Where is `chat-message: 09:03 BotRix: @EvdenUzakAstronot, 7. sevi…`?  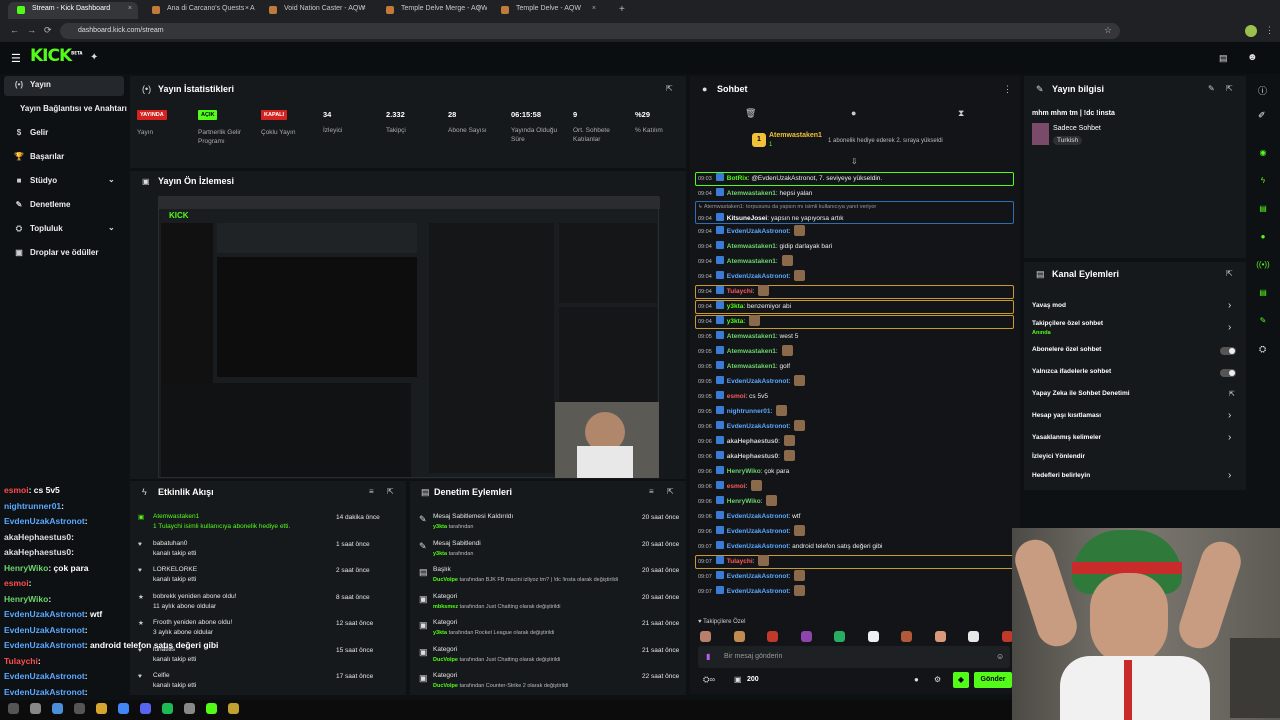
chat-message: 09:03 BotRix: @EvdenUzakAstronot, 7. sevi… is located at coordinates (790, 178).